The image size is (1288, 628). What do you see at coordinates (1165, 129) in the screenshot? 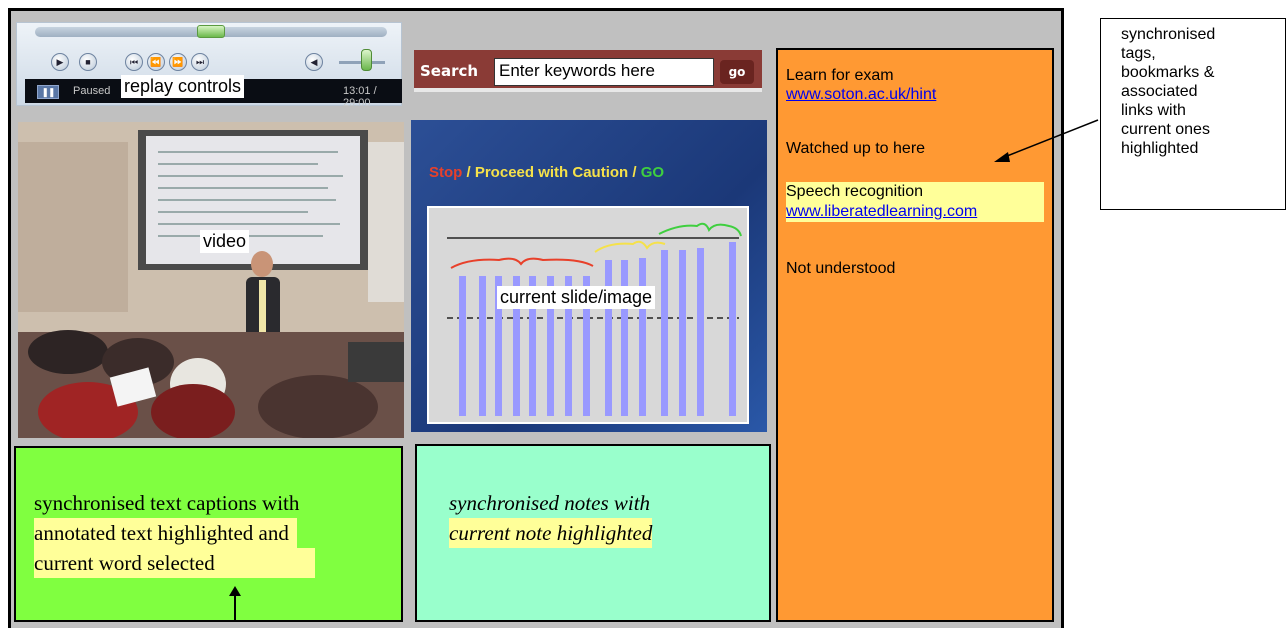
I see `callout-line: current ones` at bounding box center [1165, 129].